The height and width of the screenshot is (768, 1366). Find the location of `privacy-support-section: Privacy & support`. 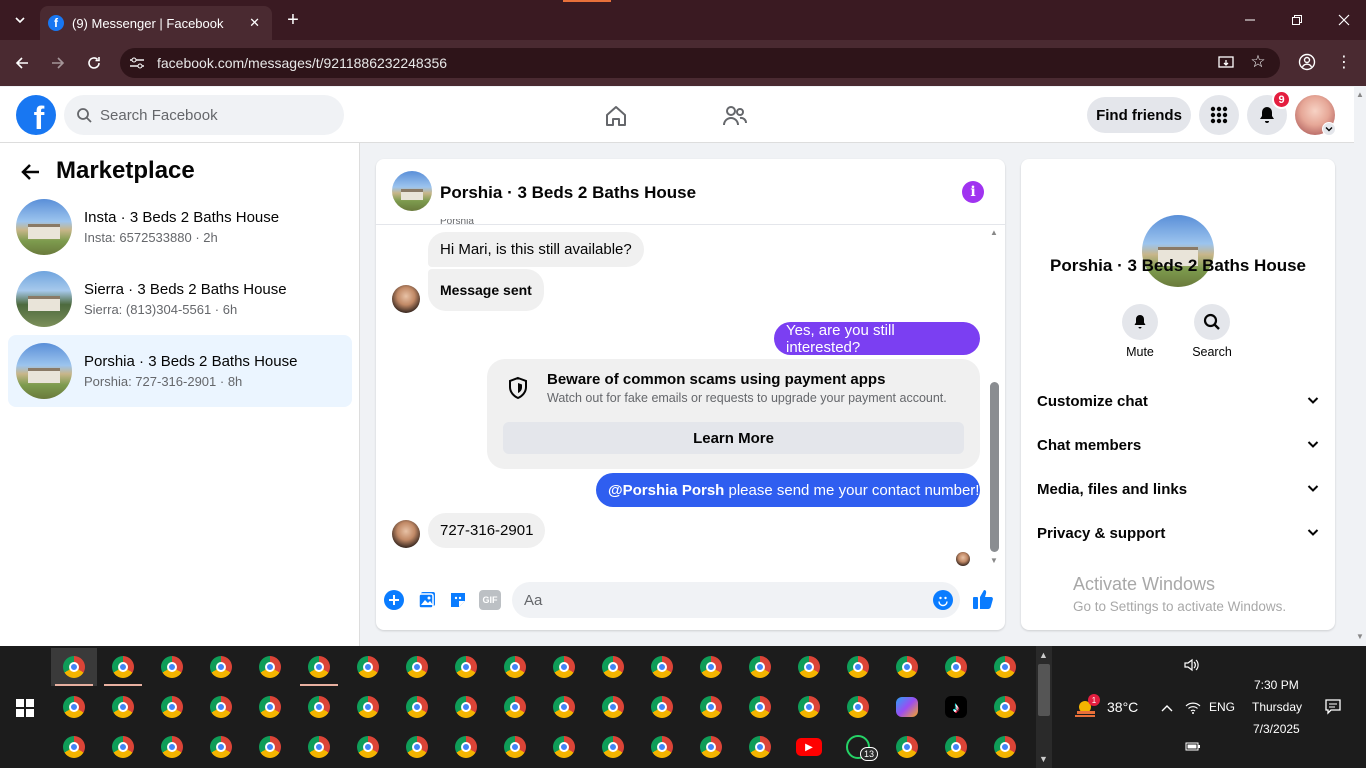

privacy-support-section: Privacy & support is located at coordinates (1178, 533).